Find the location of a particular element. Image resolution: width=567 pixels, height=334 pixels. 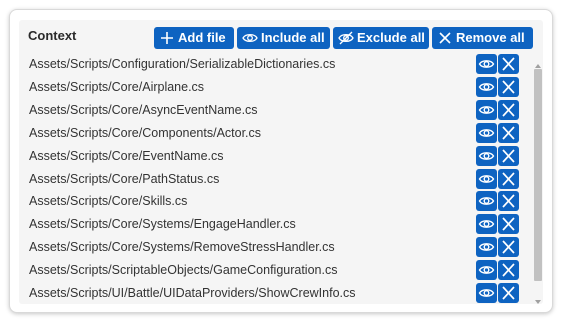

file-path: Assets/Scripts/Core/AsyncEventName.cs is located at coordinates (143, 109).